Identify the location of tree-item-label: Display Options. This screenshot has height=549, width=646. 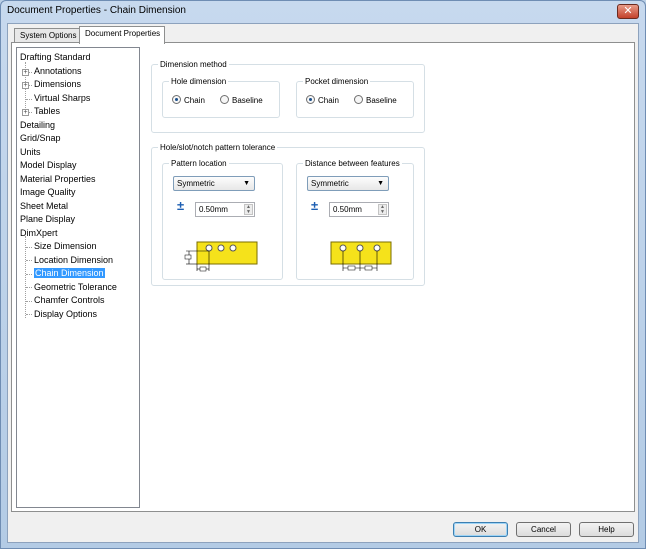
(66, 314).